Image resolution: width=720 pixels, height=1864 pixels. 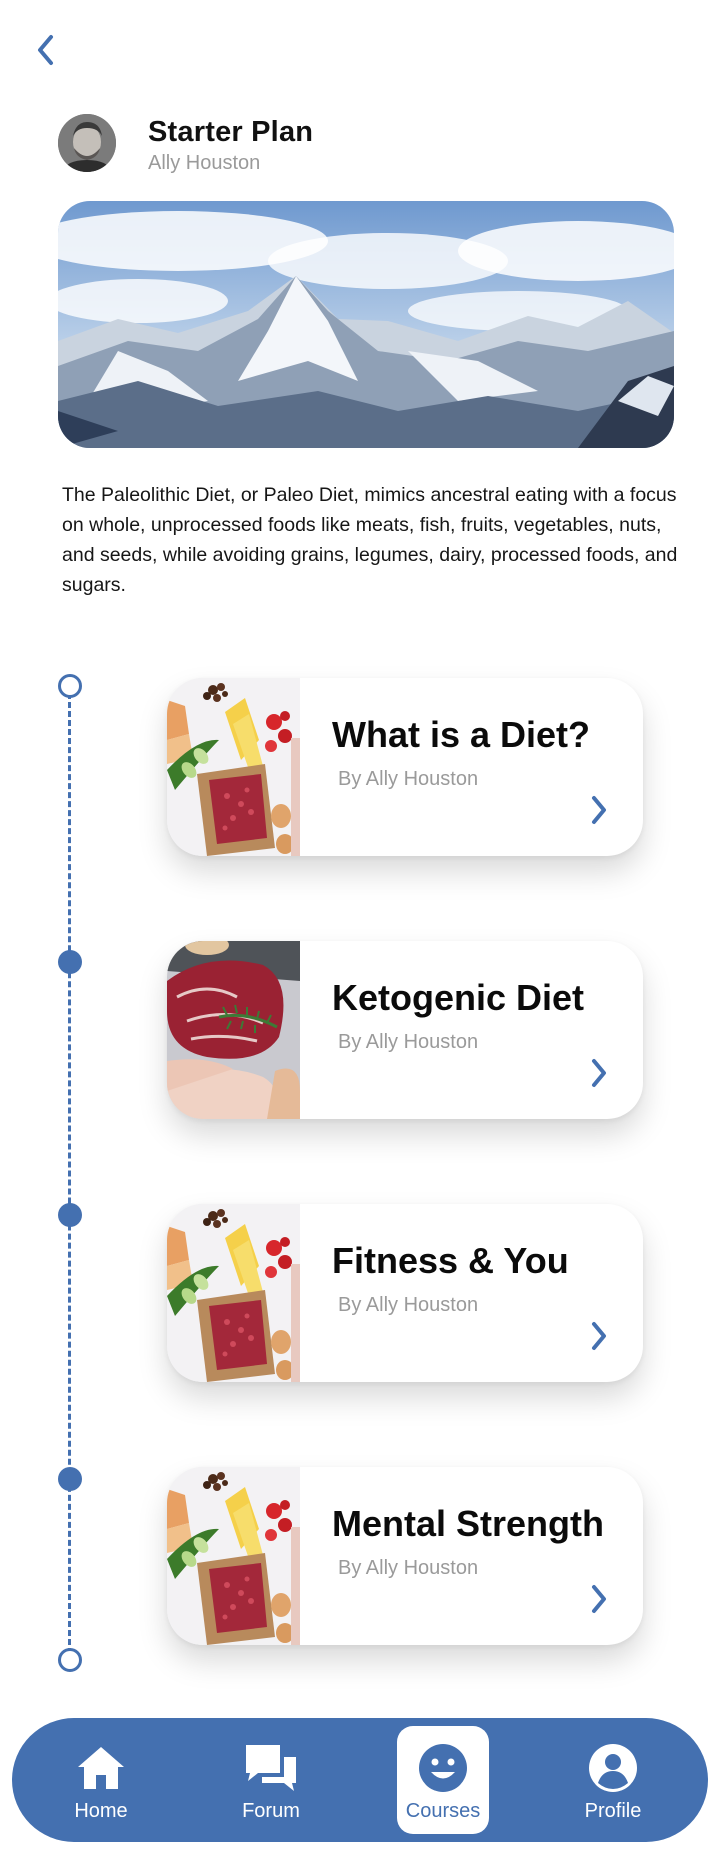 I want to click on course-title: Fitness & You, so click(x=450, y=1260).